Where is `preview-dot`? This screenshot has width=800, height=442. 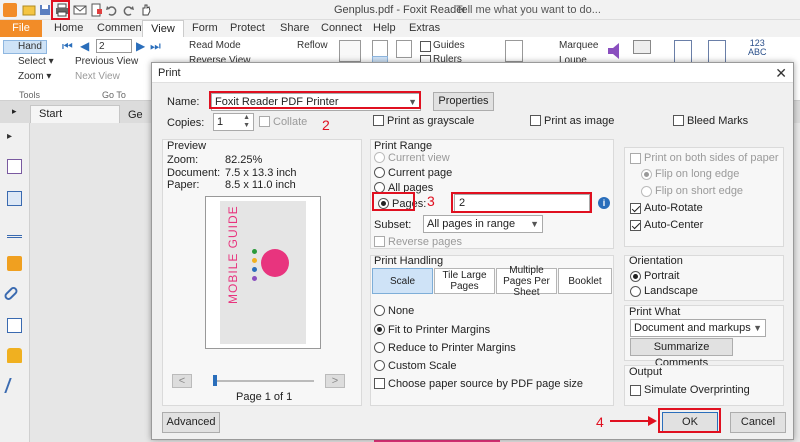
preview-dot is located at coordinates (254, 278).